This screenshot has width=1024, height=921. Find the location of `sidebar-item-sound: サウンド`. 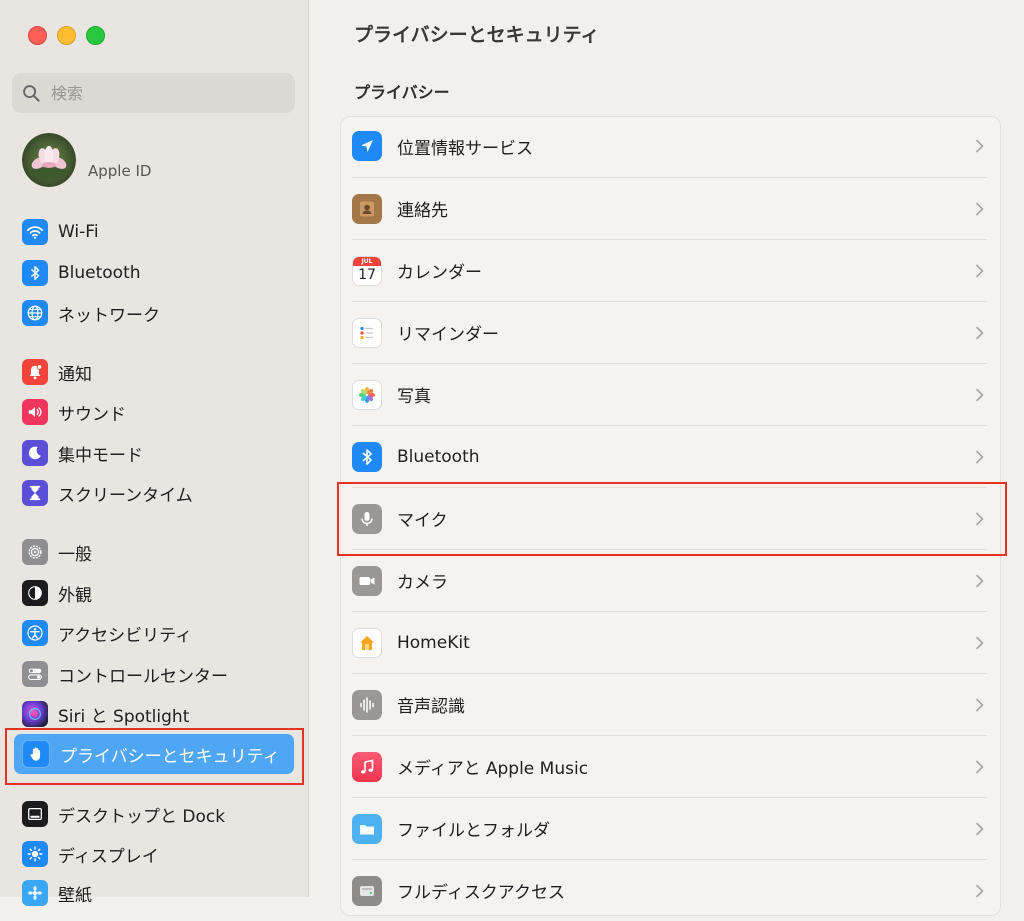

sidebar-item-sound: サウンド is located at coordinates (154, 412).